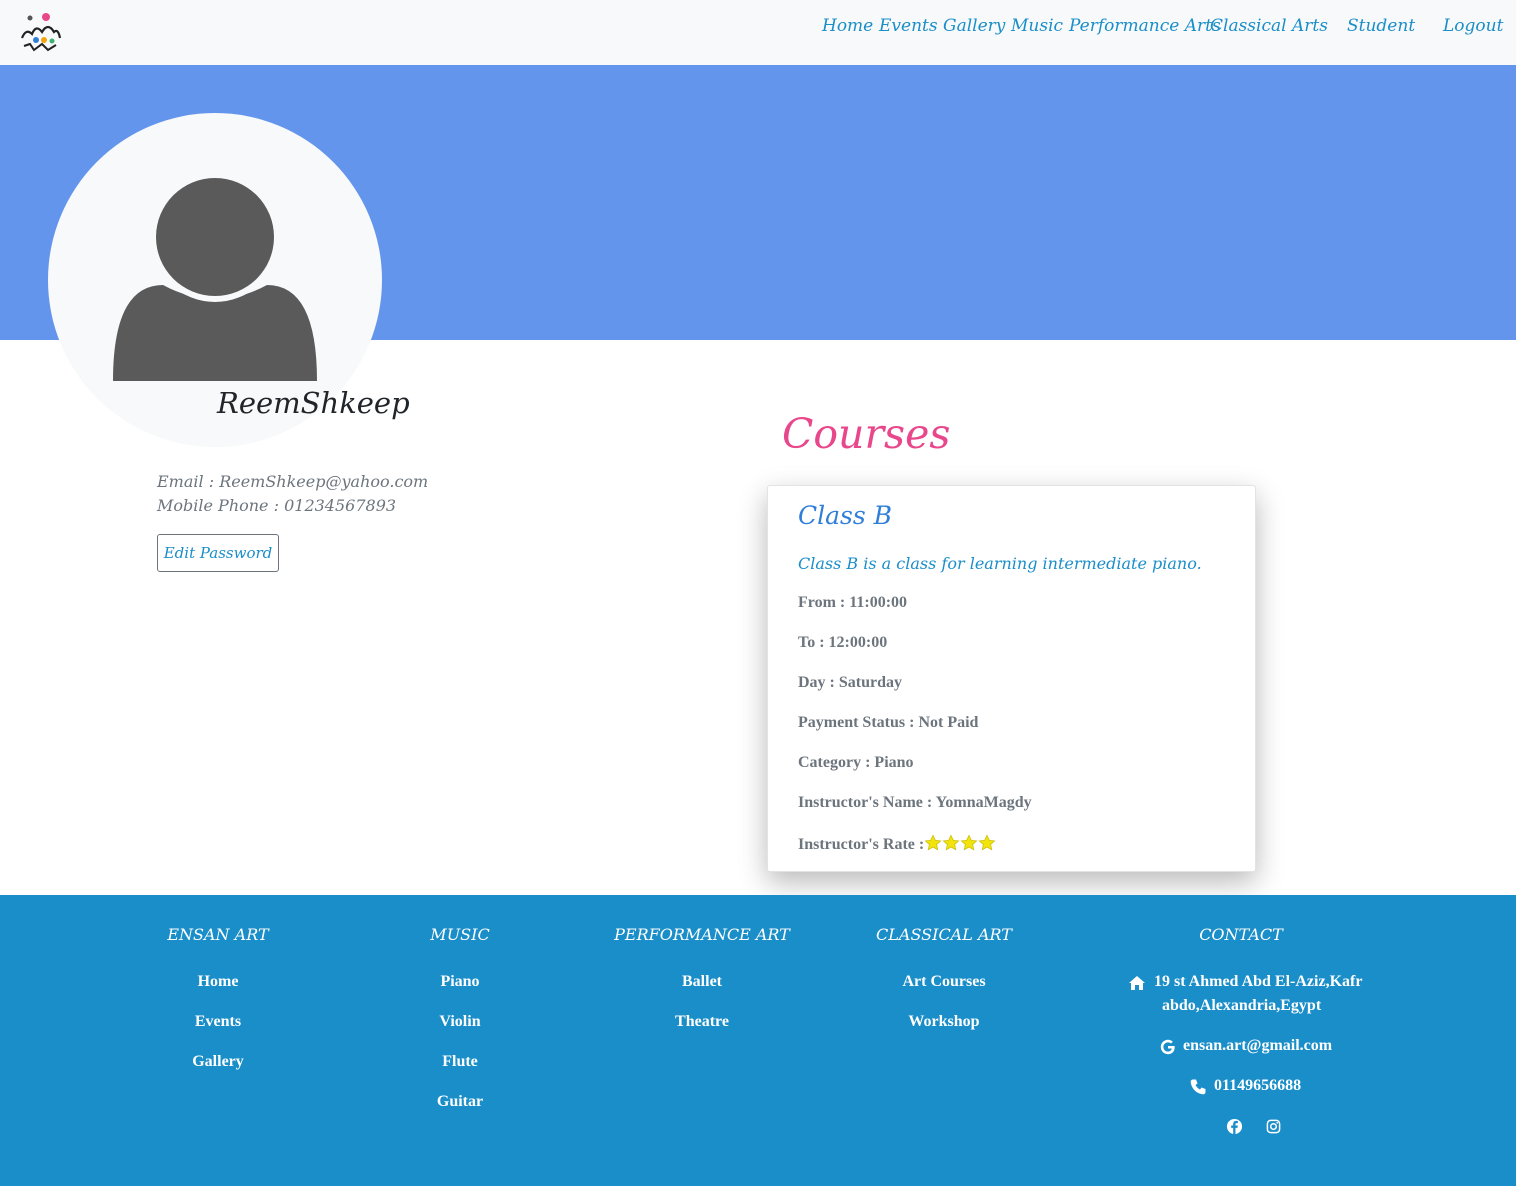  I want to click on footer-heading-ensan-art: ENSAN ART, so click(218, 934).